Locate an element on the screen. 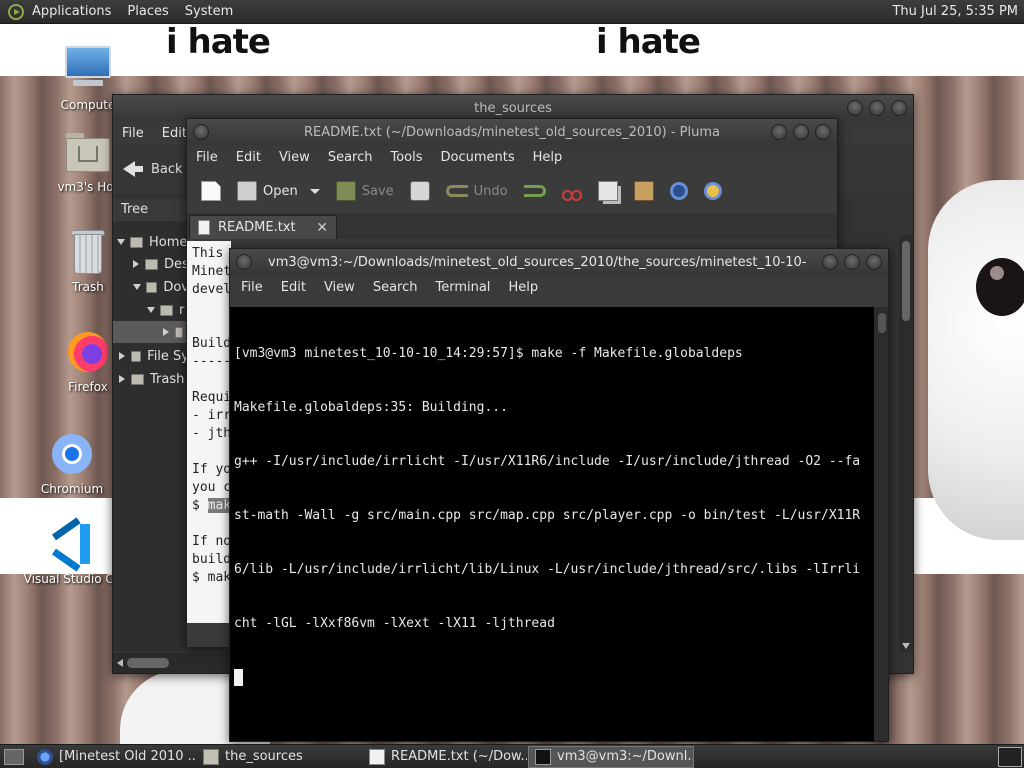  tree-item-trash: Trash is located at coordinates (151, 379).